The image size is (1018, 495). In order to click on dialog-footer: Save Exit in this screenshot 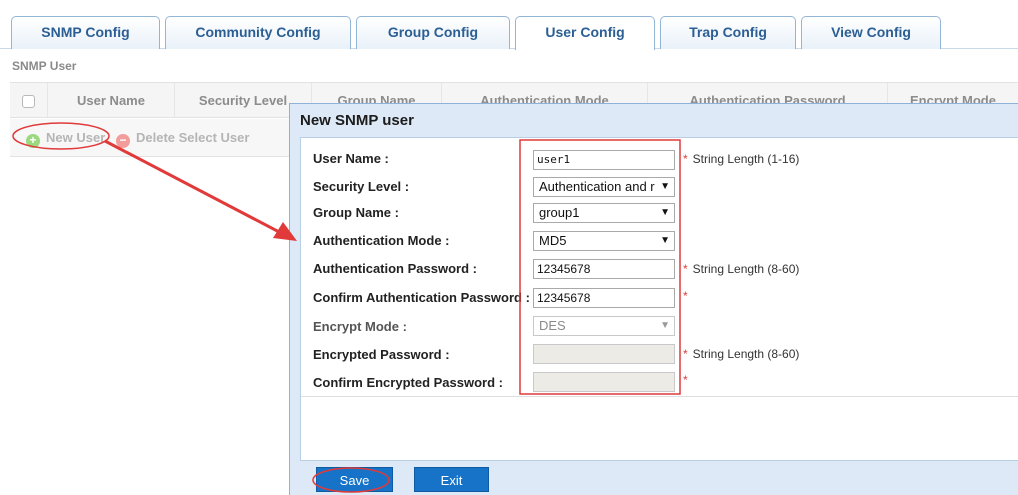, I will do `click(654, 478)`.